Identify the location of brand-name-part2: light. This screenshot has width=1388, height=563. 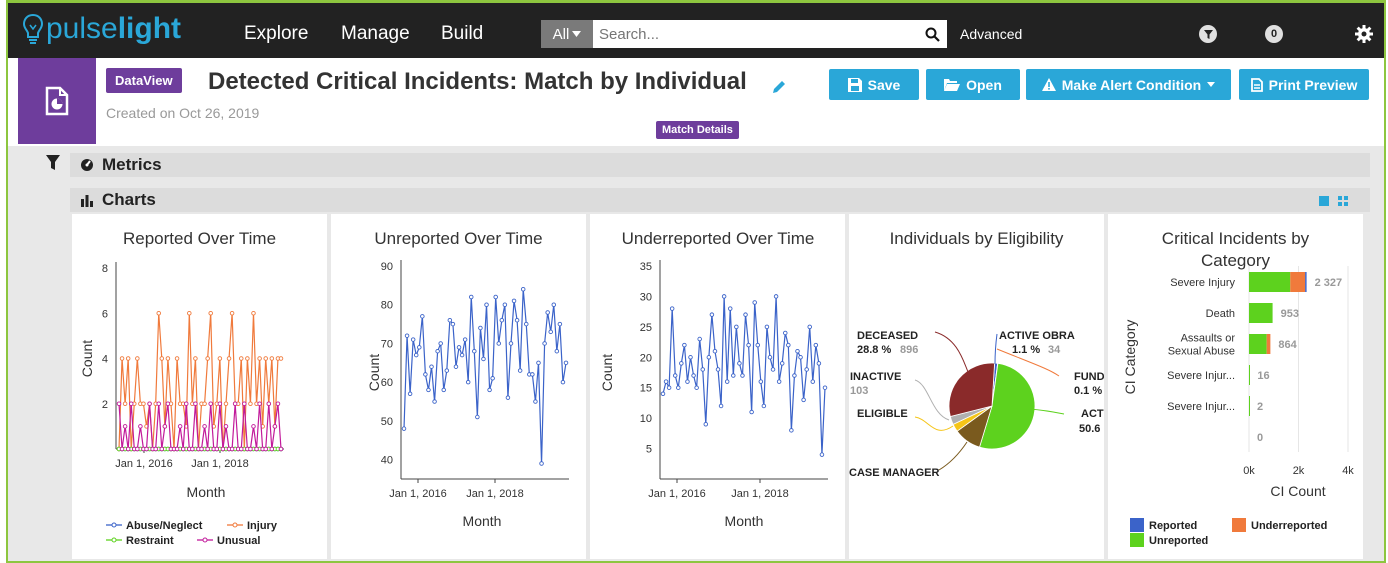
(149, 28).